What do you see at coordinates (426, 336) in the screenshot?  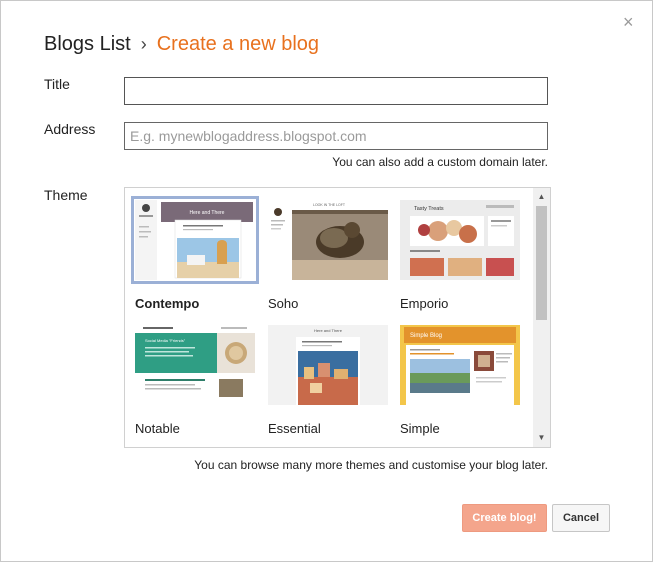 I see `svg-text: Simple Blog` at bounding box center [426, 336].